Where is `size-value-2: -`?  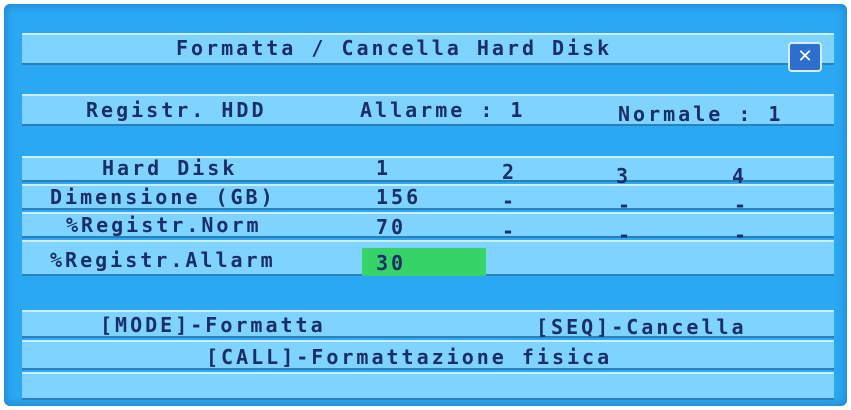 size-value-2: - is located at coordinates (509, 201).